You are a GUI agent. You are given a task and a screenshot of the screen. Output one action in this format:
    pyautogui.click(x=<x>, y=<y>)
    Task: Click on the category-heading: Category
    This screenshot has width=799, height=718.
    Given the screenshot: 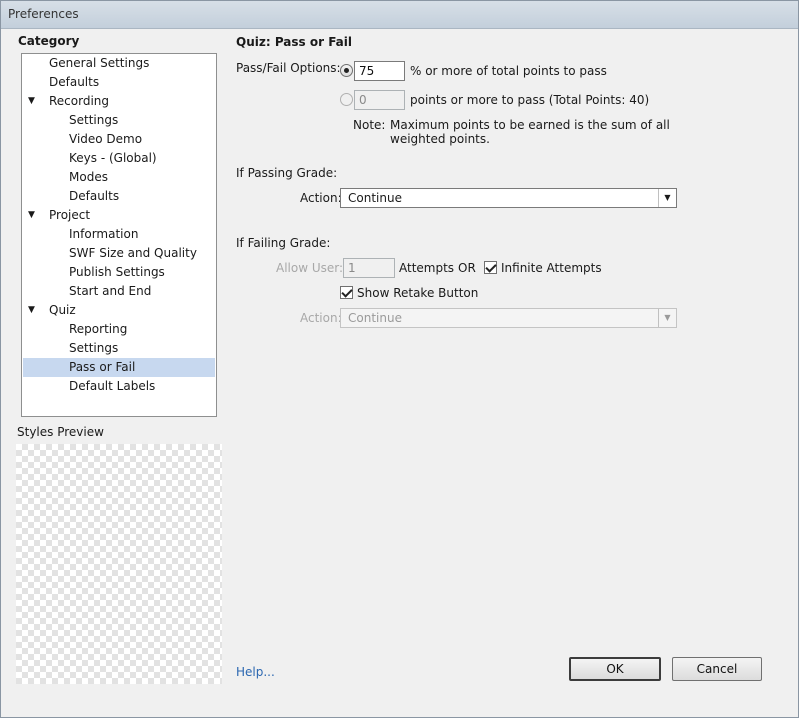 What is the action you would take?
    pyautogui.click(x=49, y=41)
    